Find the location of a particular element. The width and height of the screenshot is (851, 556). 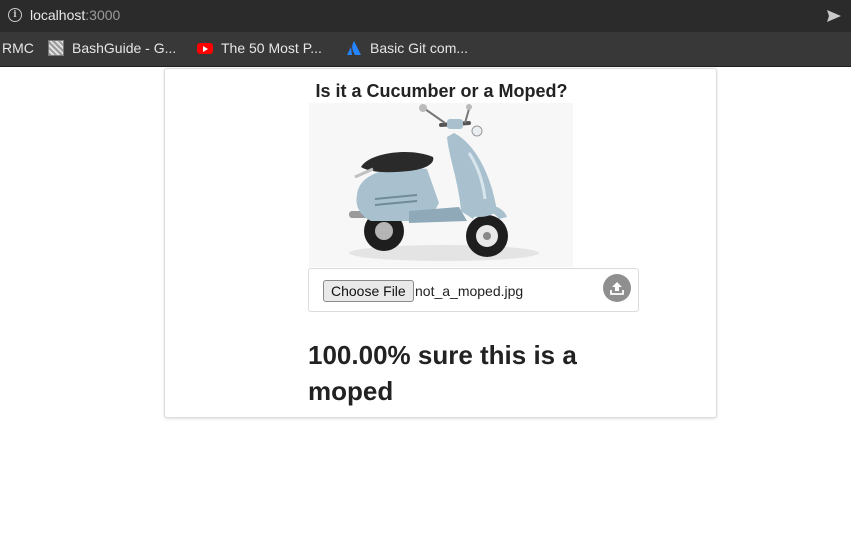

bashguide-favicon-icon is located at coordinates (56, 48).